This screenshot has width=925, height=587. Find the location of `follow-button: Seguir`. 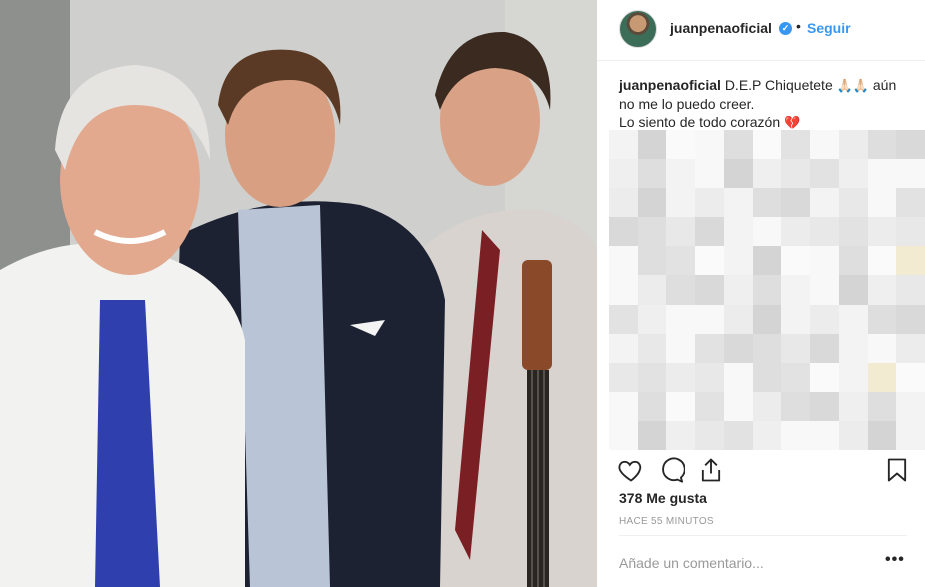

follow-button: Seguir is located at coordinates (829, 28).